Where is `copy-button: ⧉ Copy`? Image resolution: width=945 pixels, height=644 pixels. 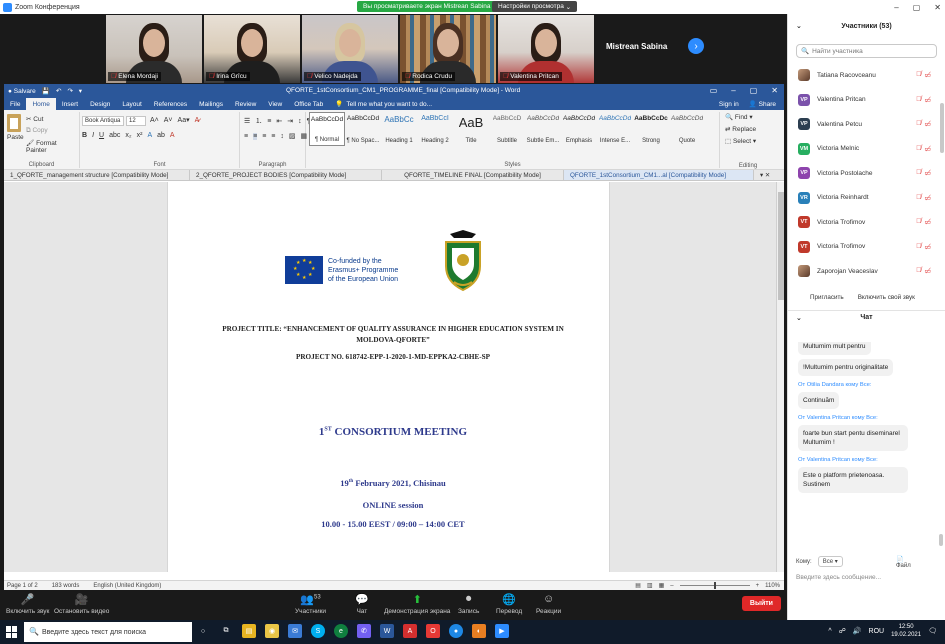
copy-button: ⧉ Copy is located at coordinates (52, 131).